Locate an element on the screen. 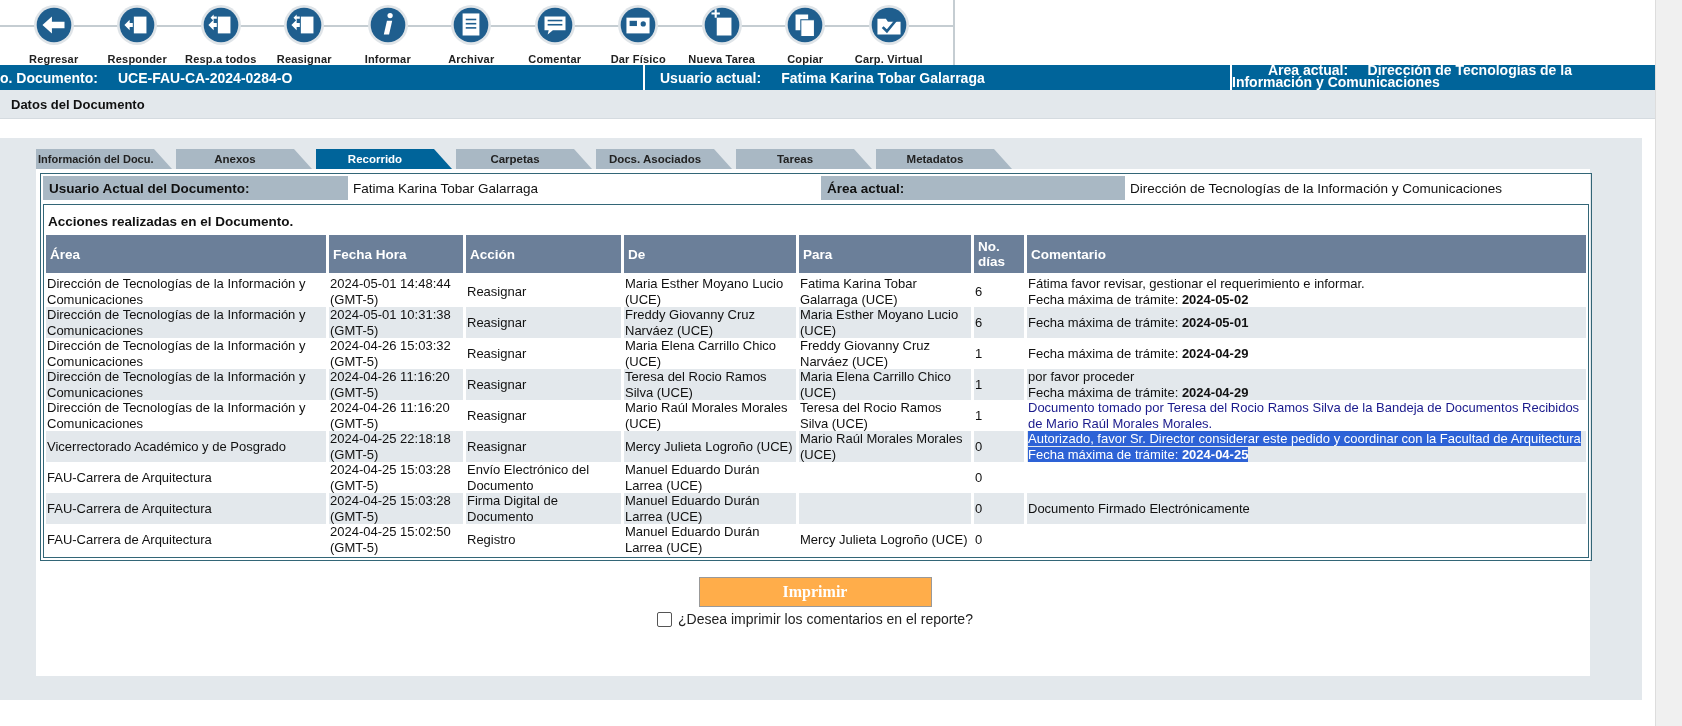 Image resolution: width=1682 pixels, height=726 pixels. current-area: Area actual: Dirección de Tecnologías de la Información y Comunicaciones is located at coordinates (1443, 76).